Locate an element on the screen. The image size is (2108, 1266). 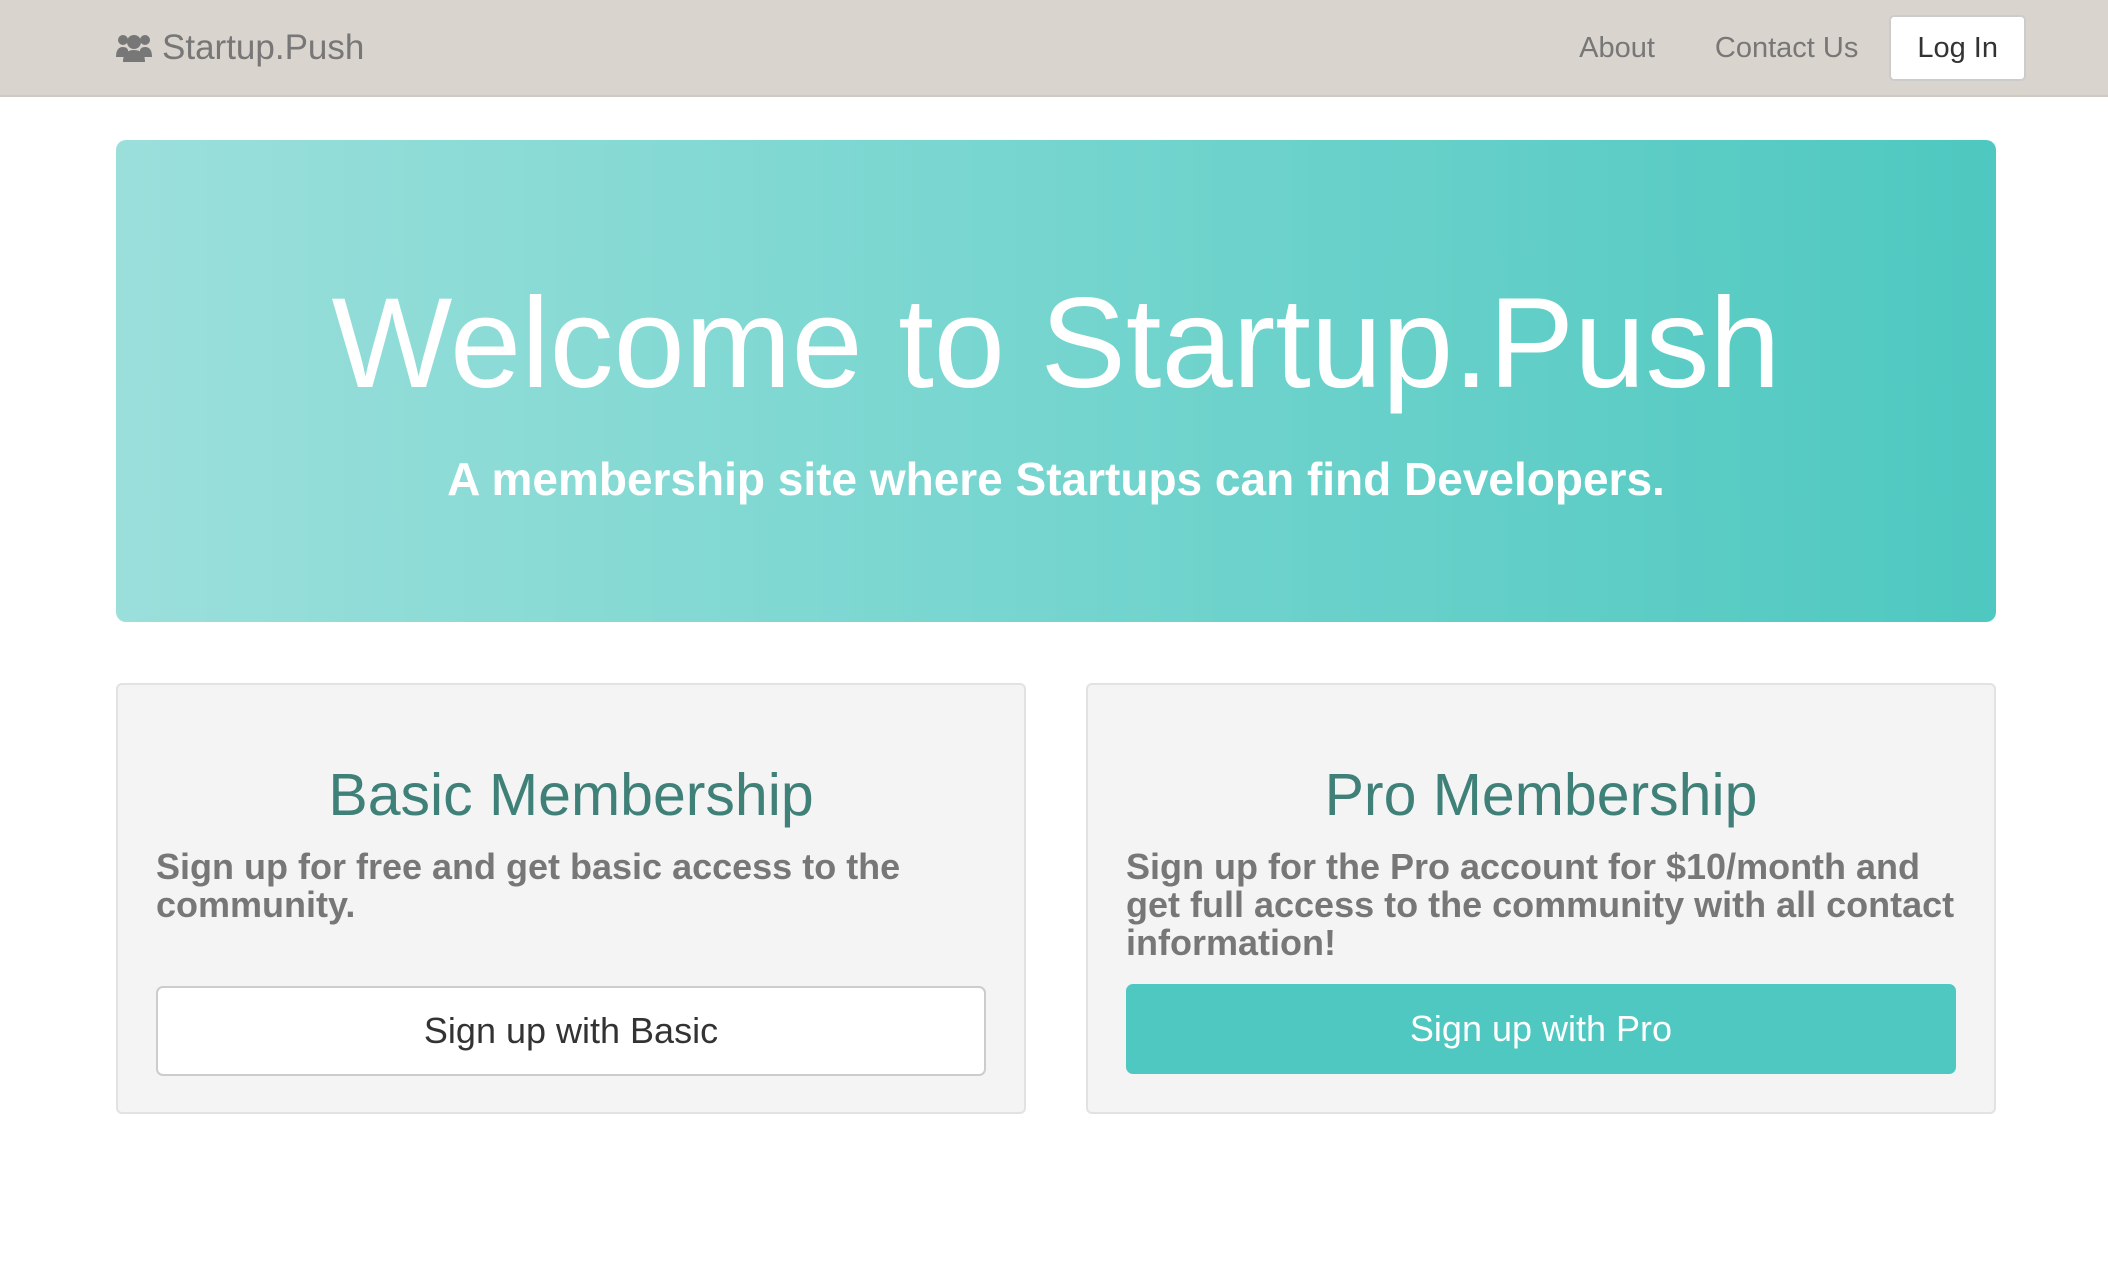
basic-membership-title: Basic Membership is located at coordinates (571, 795).